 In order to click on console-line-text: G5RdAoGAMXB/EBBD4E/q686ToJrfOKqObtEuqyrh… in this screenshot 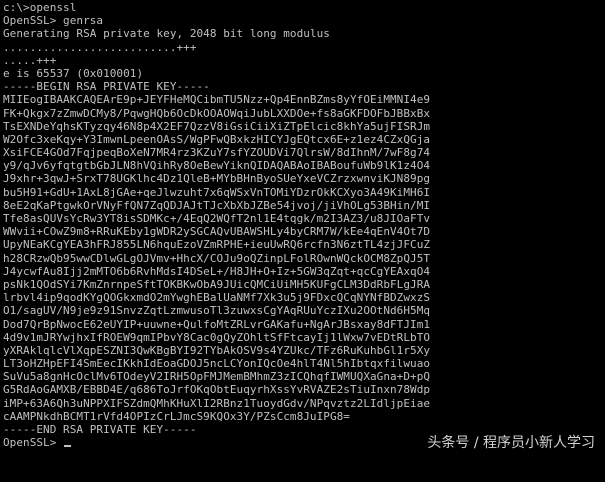, I will do `click(217, 390)`.